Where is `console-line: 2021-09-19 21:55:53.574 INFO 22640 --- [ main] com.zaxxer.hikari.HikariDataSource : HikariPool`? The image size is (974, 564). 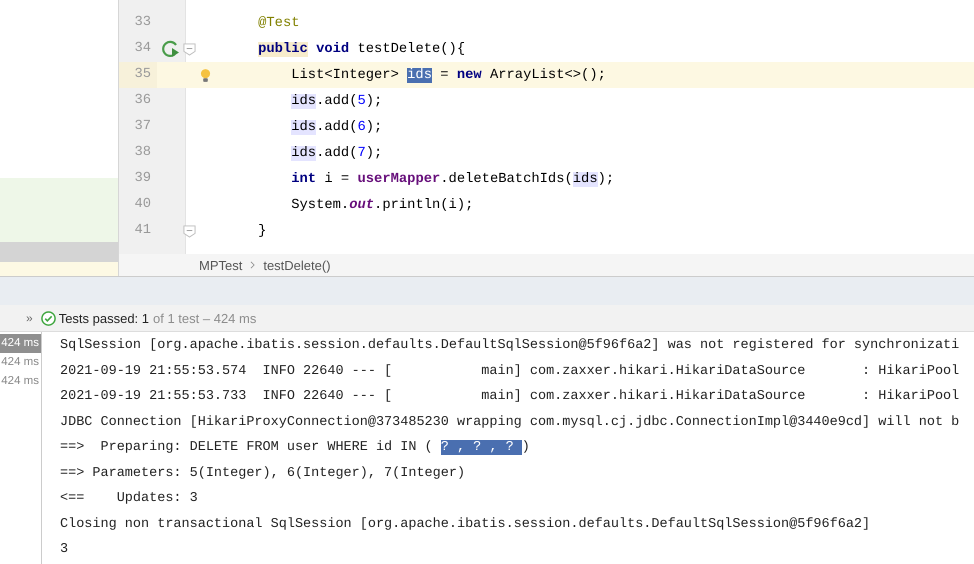
console-line: 2021-09-19 21:55:53.574 INFO 22640 --- [ main] com.zaxxer.hikari.HikariDataSource : HikariPool is located at coordinates (510, 371).